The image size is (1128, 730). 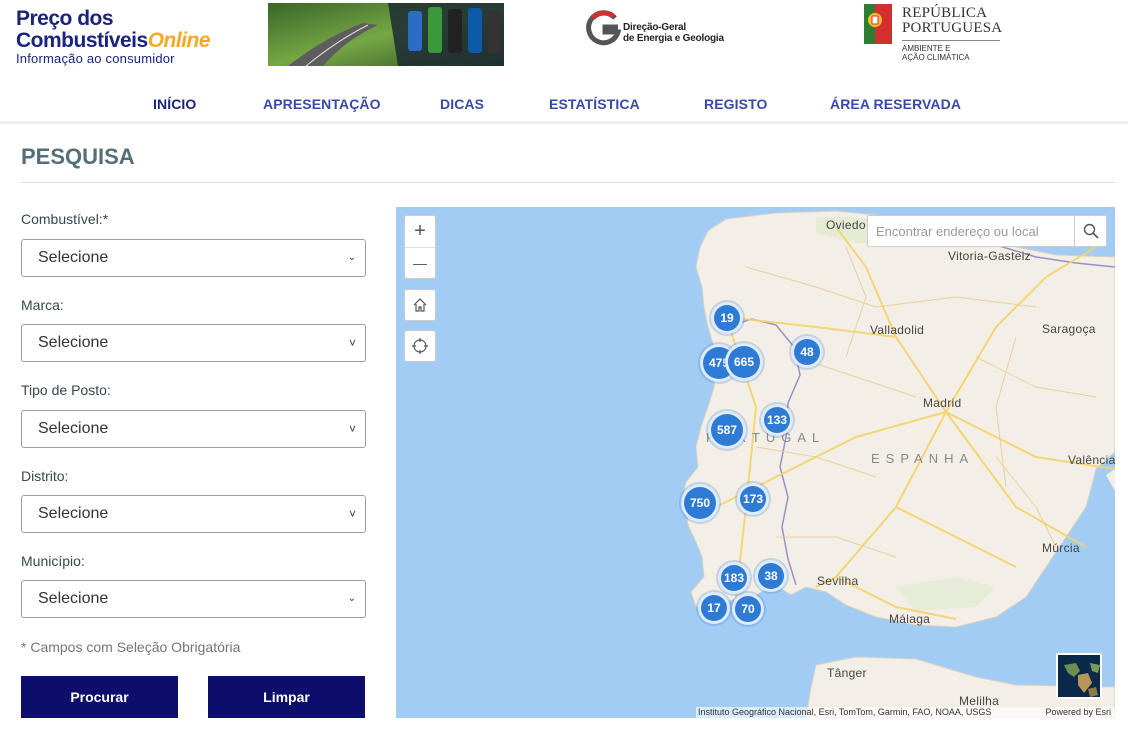 I want to click on station-cluster: 665, so click(x=744, y=362).